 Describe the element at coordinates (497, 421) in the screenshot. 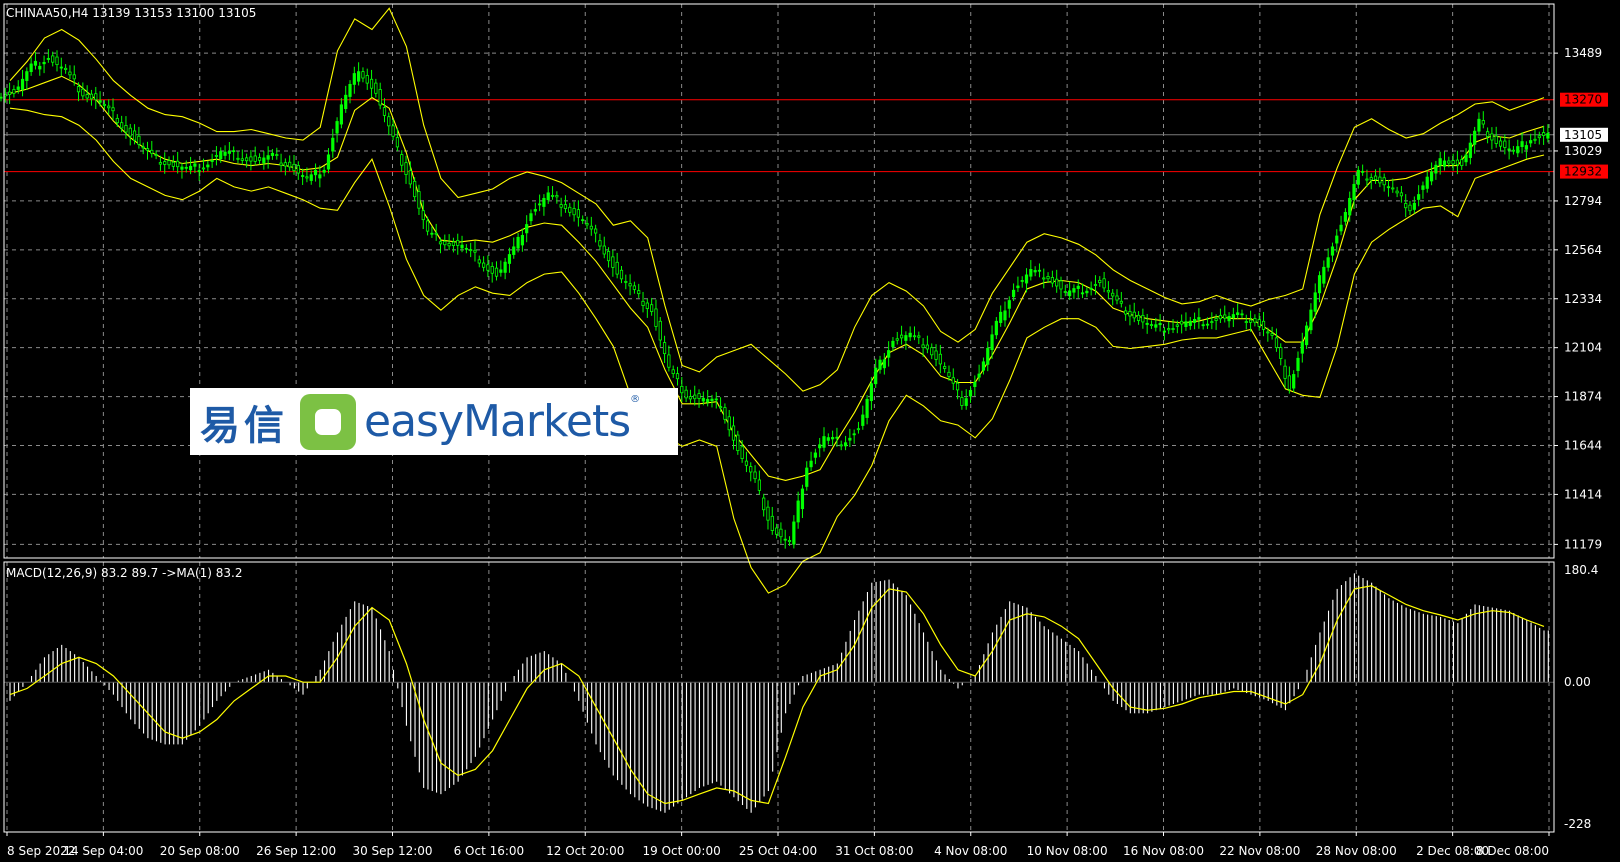

I see `logo-english-text: easyMarkets` at that location.